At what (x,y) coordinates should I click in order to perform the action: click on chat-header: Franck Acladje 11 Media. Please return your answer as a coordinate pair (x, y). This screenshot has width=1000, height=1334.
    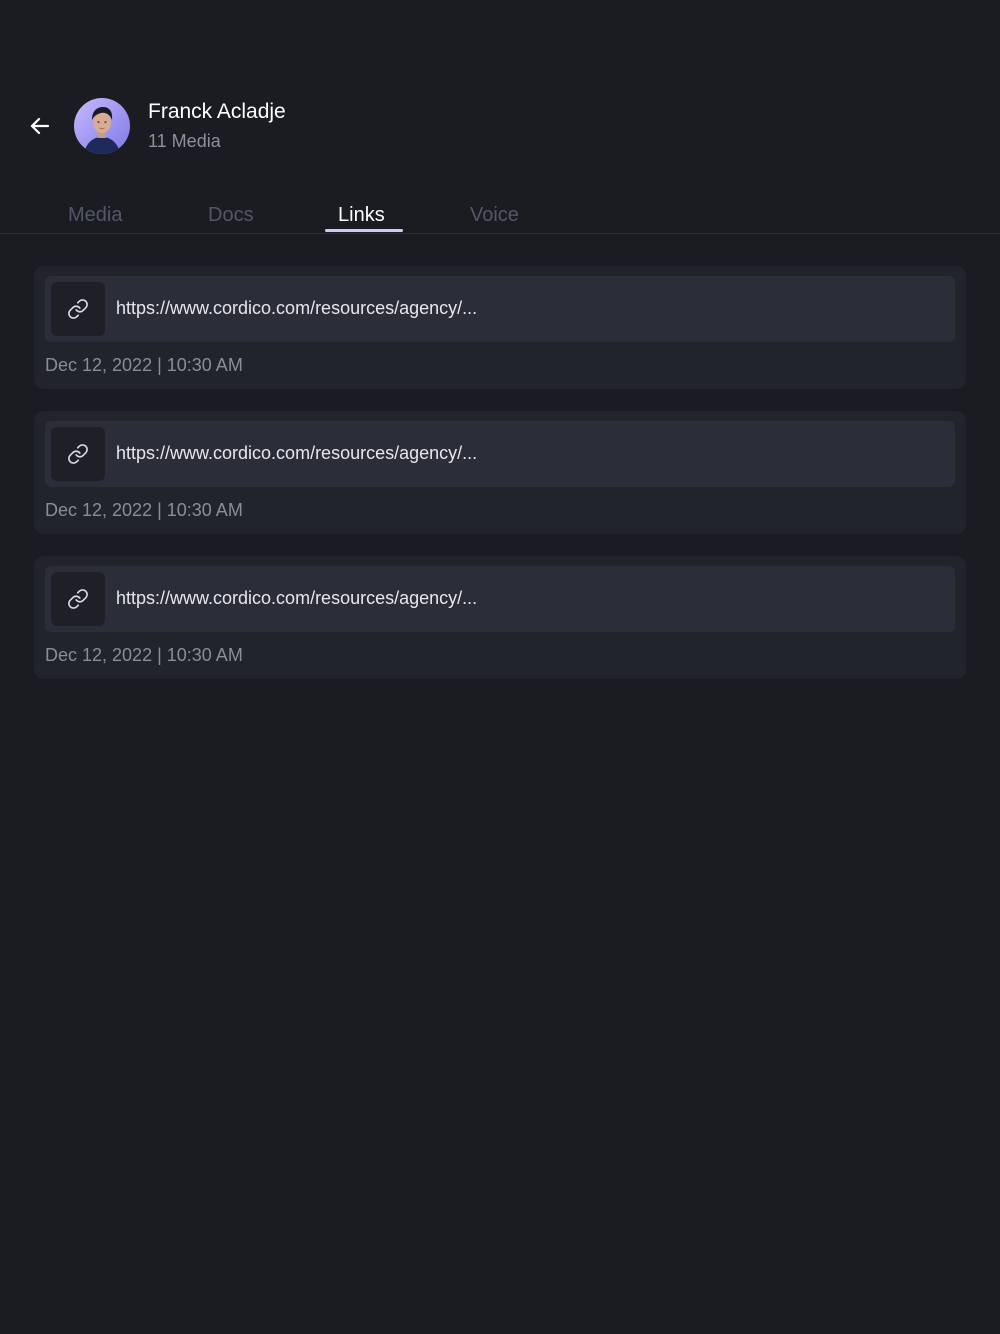
    Looking at the image, I should click on (500, 127).